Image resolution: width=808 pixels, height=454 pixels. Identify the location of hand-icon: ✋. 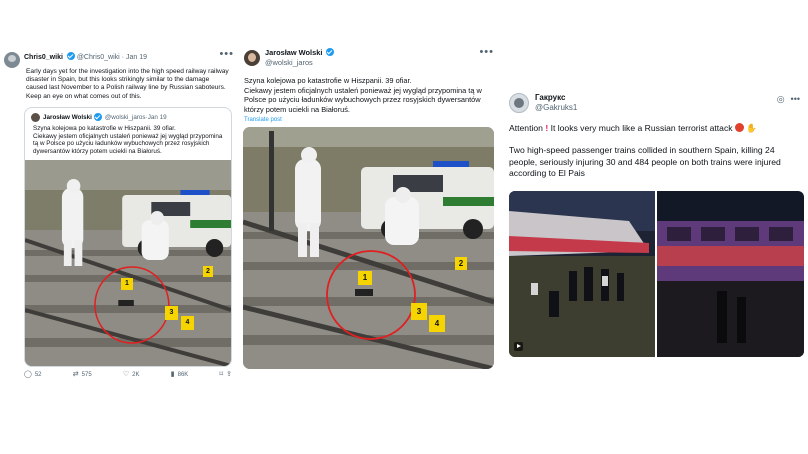
(752, 128).